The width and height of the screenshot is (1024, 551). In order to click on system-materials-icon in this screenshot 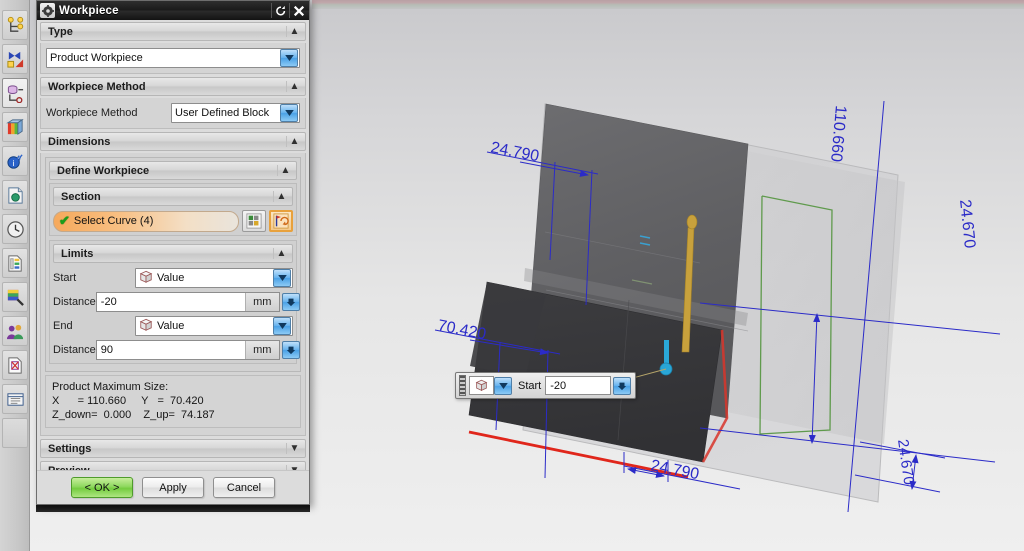, I will do `click(15, 297)`.